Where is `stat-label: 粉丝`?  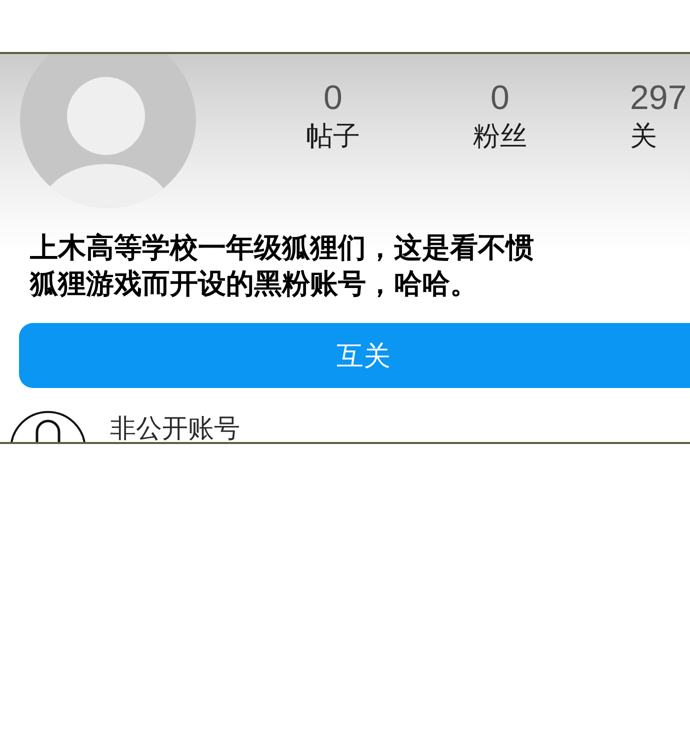 stat-label: 粉丝 is located at coordinates (500, 136).